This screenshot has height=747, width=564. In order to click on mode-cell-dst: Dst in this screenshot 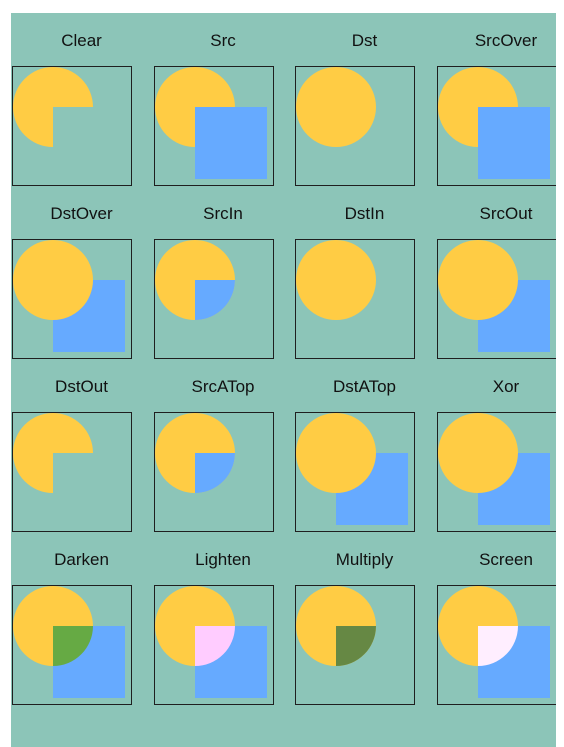, I will do `click(364, 99)`.